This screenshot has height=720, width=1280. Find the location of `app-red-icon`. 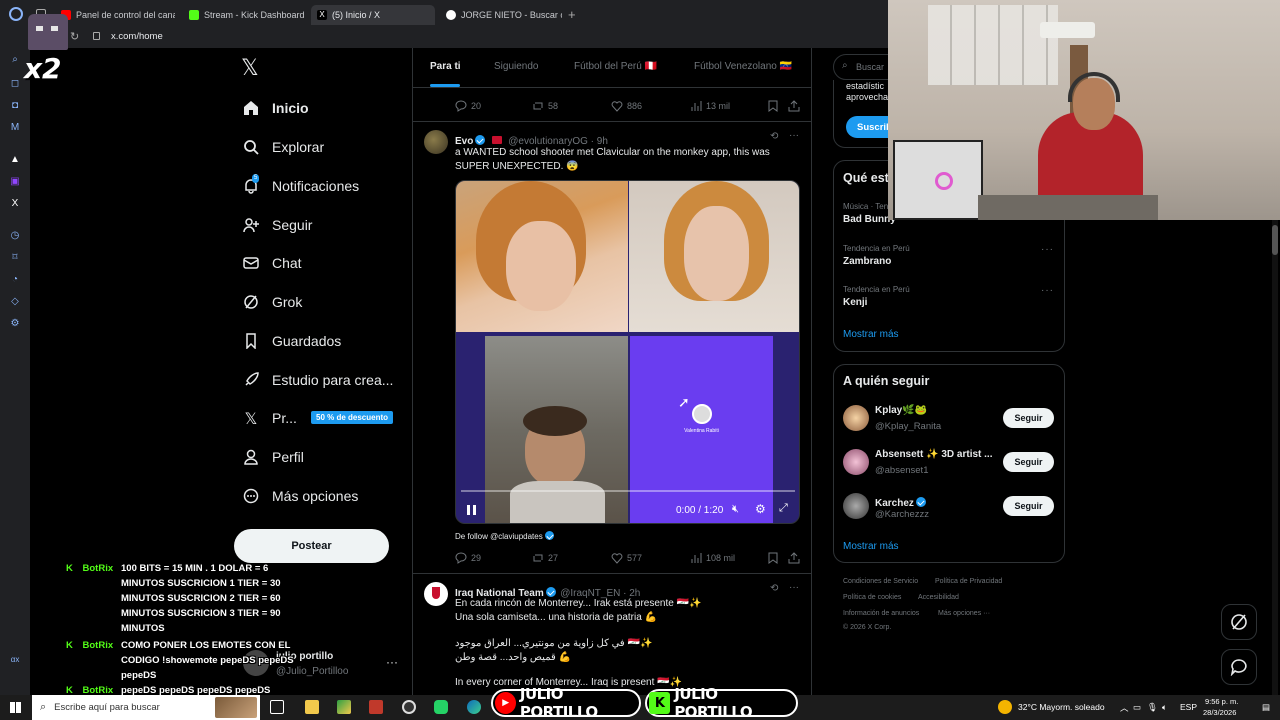

app-red-icon is located at coordinates (376, 707).